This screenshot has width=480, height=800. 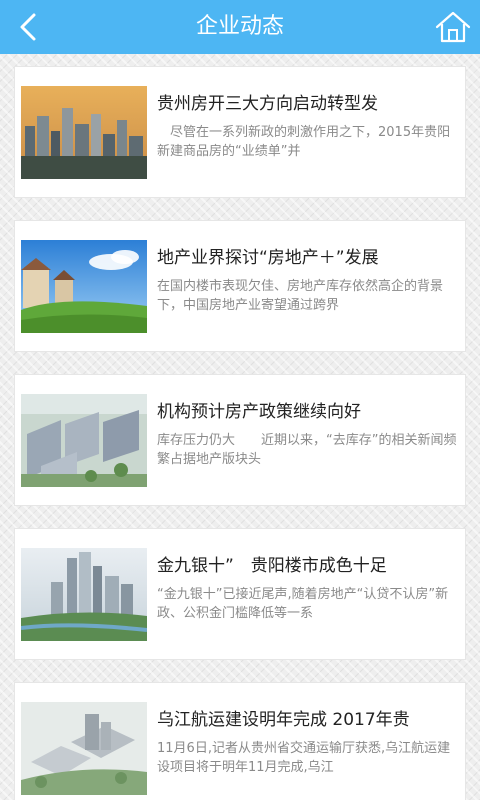 What do you see at coordinates (304, 142) in the screenshot?
I see `article-summary: 尽管在一系列新政的刺激作用之下，2015年贵阳新建商品房的“业绩单”并` at bounding box center [304, 142].